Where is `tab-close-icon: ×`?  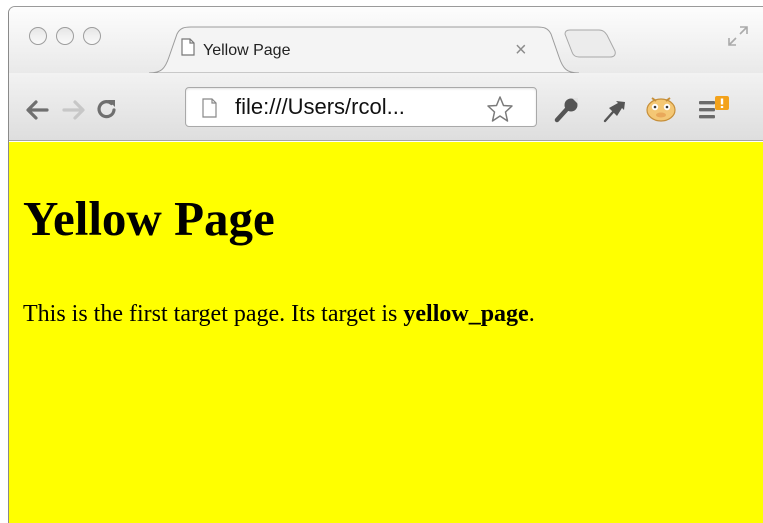
tab-close-icon: × is located at coordinates (521, 50).